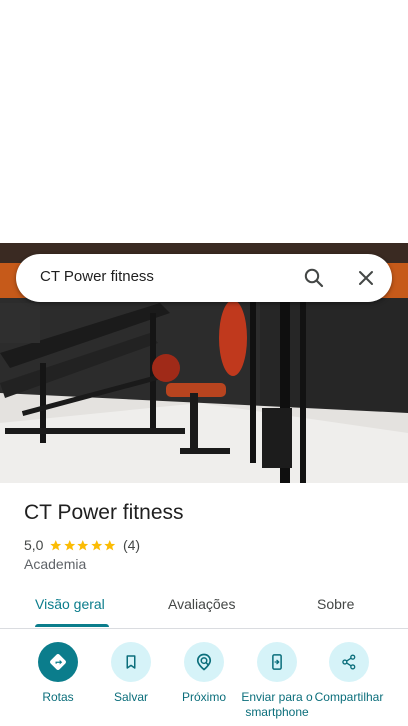 Image resolution: width=408 pixels, height=726 pixels. Describe the element at coordinates (55, 564) in the screenshot. I see `place-category: Academia` at that location.